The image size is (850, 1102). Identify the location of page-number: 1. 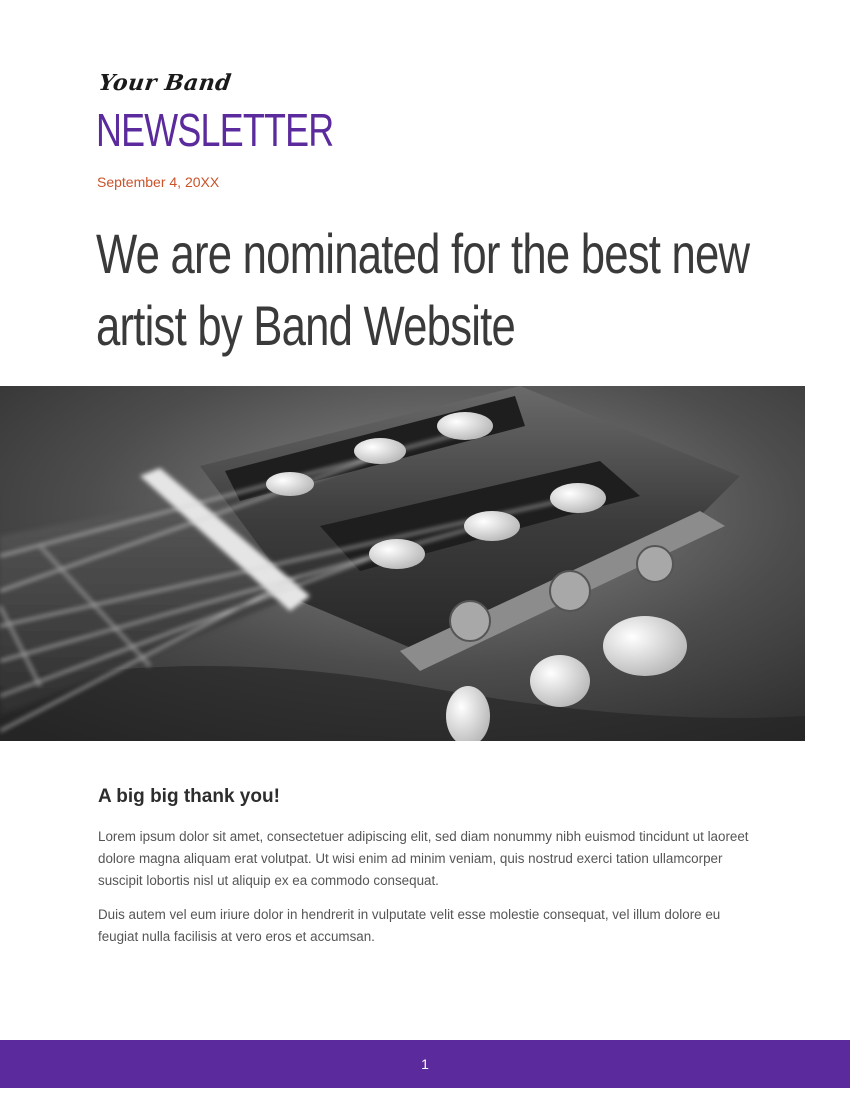
(425, 1064).